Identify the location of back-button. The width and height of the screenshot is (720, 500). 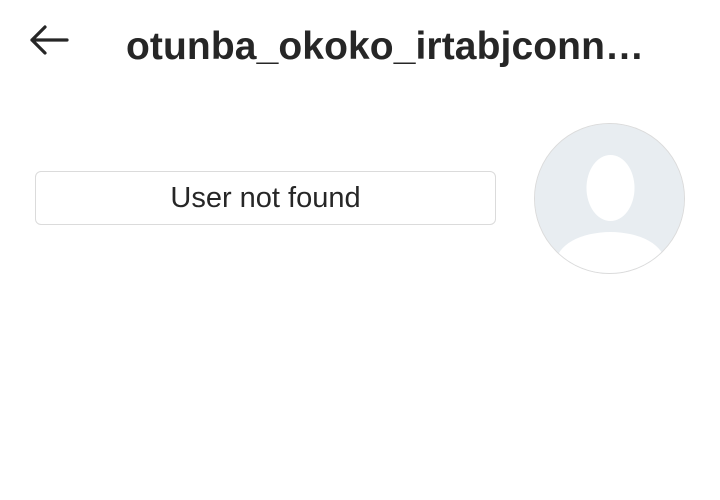
(49, 40).